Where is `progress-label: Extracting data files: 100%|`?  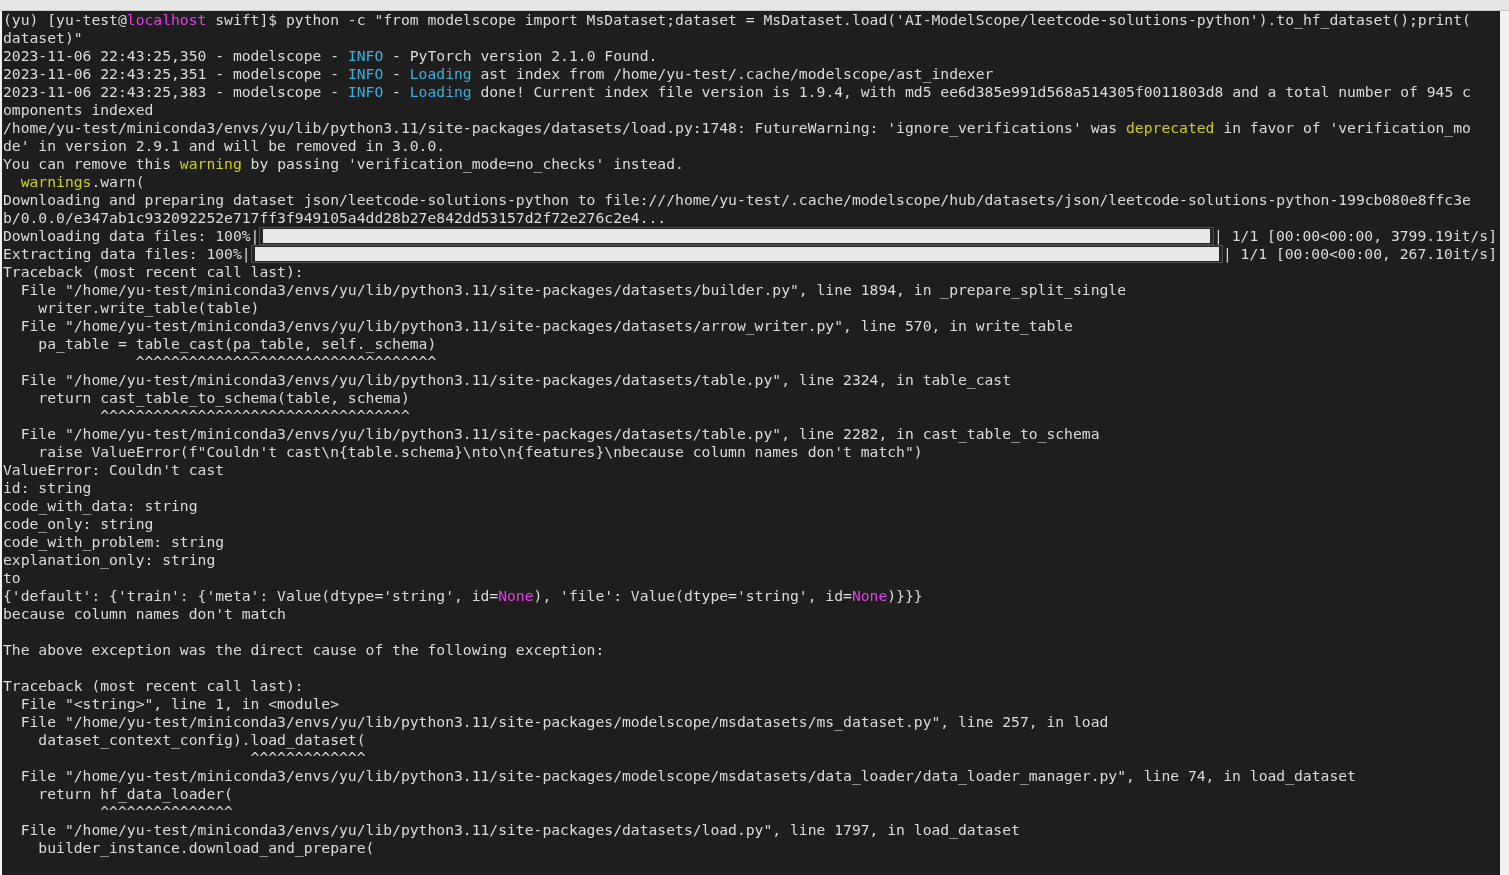
progress-label: Extracting data files: 100%| is located at coordinates (127, 254).